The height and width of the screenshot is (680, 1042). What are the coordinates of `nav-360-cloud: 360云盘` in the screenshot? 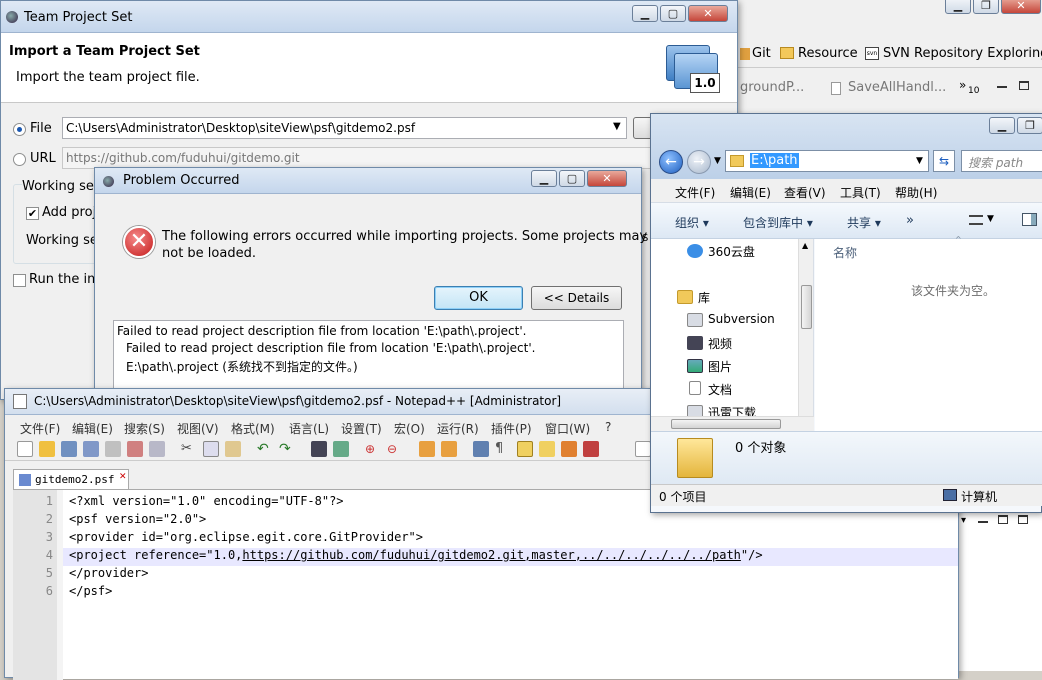 It's located at (731, 251).